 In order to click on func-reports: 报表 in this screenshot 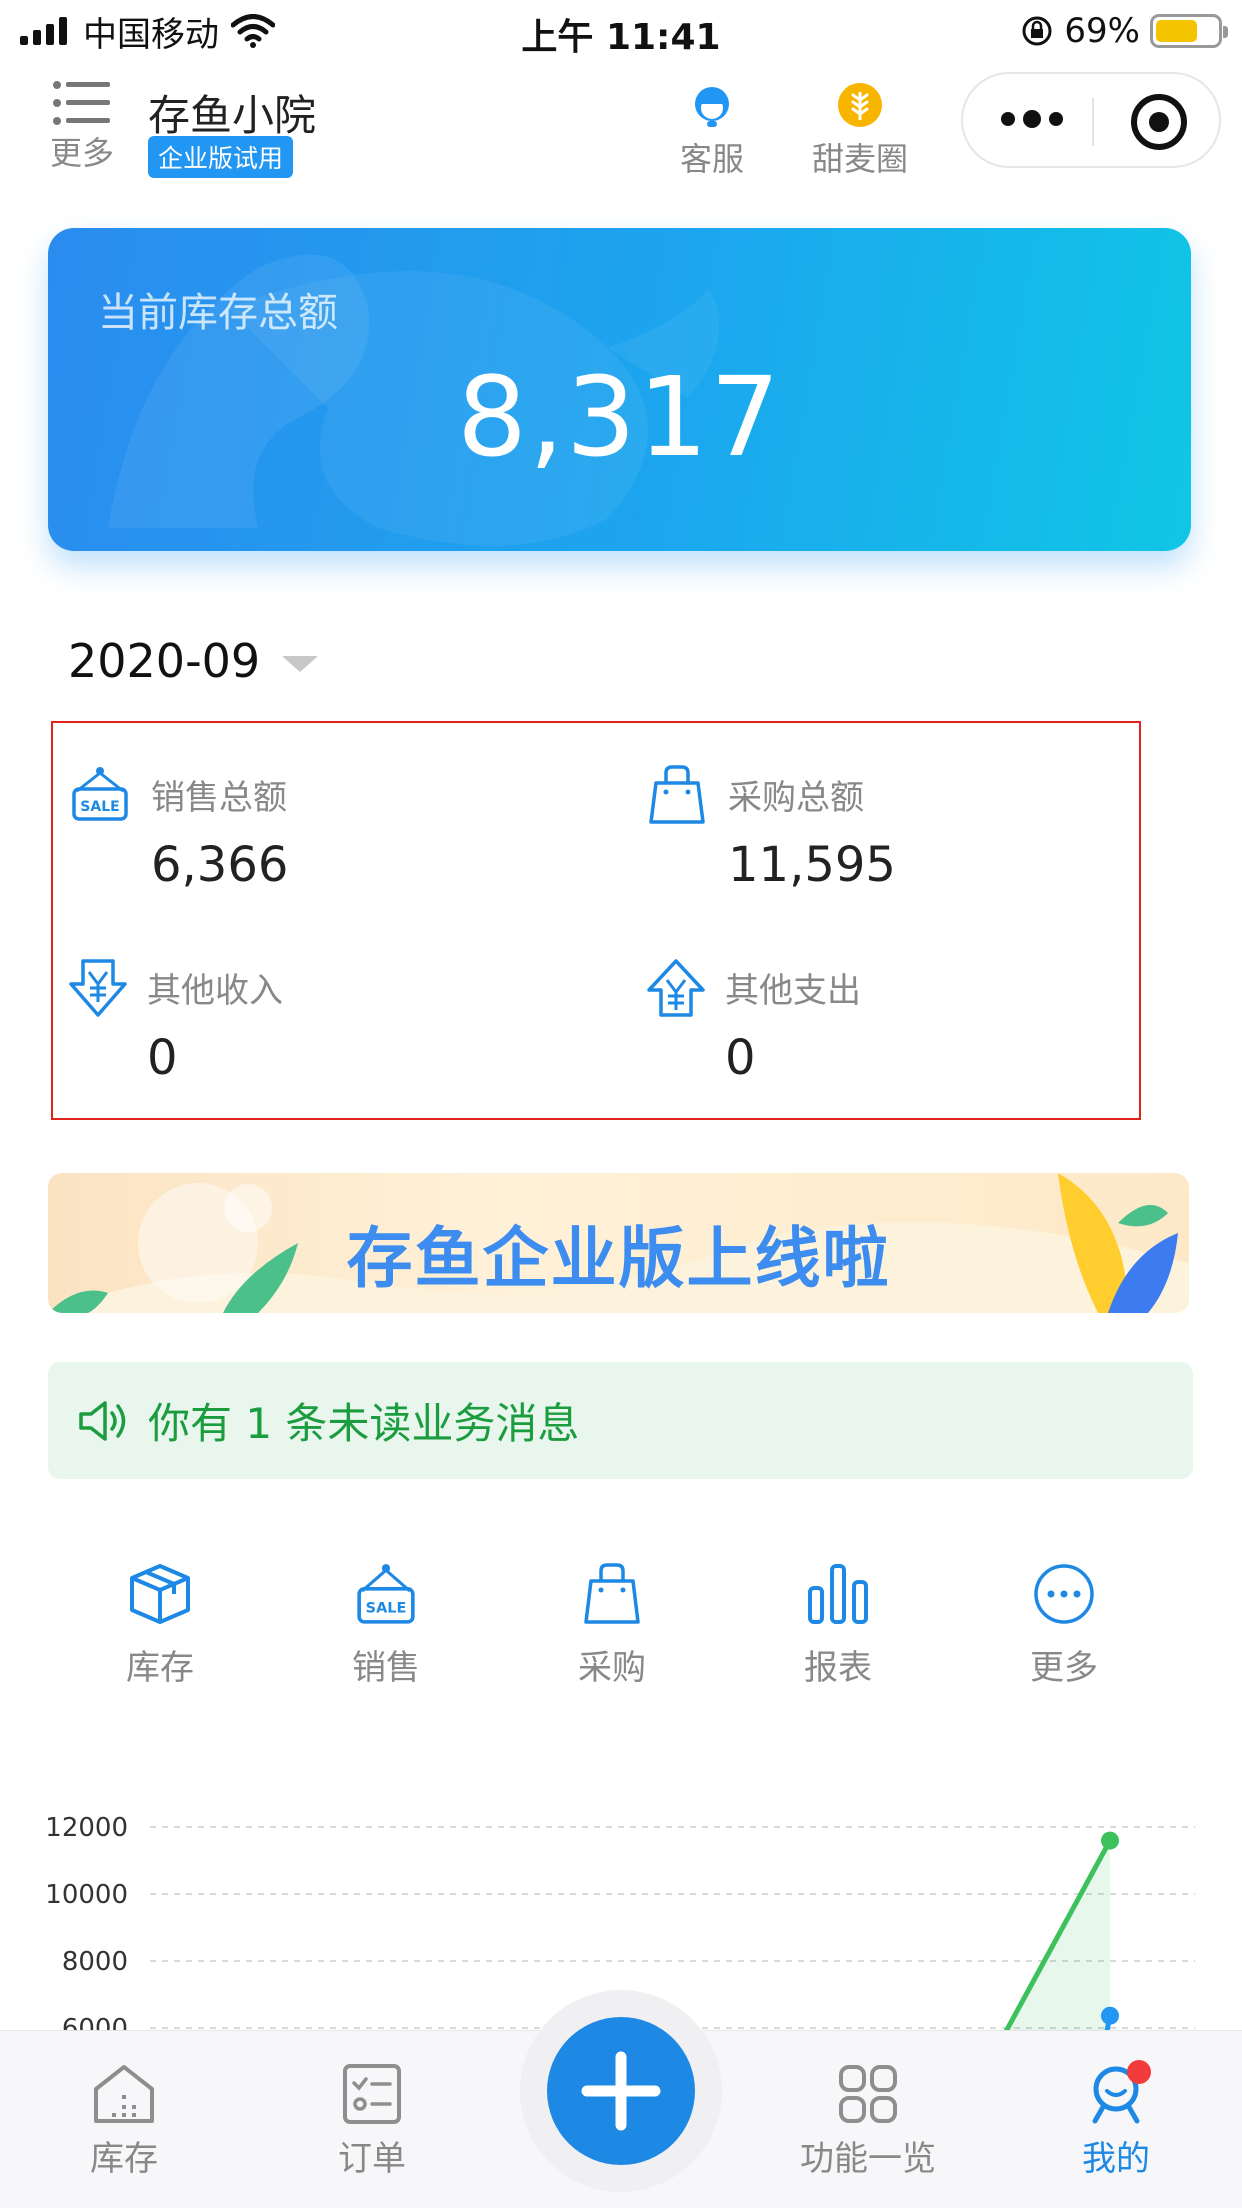, I will do `click(838, 1625)`.